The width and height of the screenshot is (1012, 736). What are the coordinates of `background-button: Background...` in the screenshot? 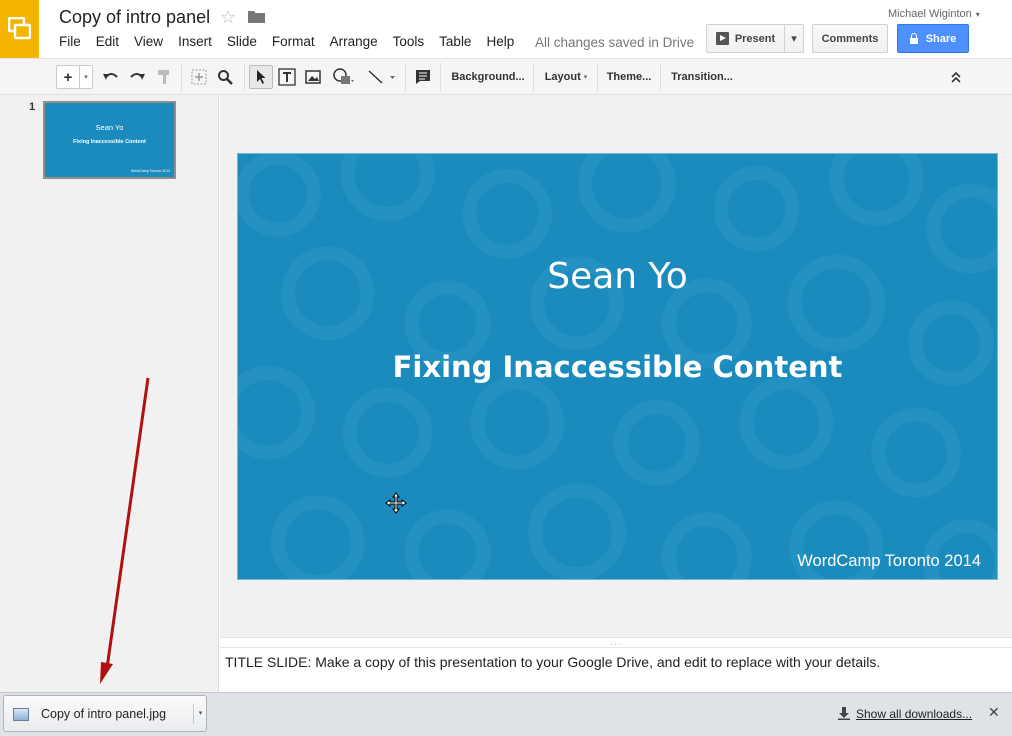 It's located at (488, 77).